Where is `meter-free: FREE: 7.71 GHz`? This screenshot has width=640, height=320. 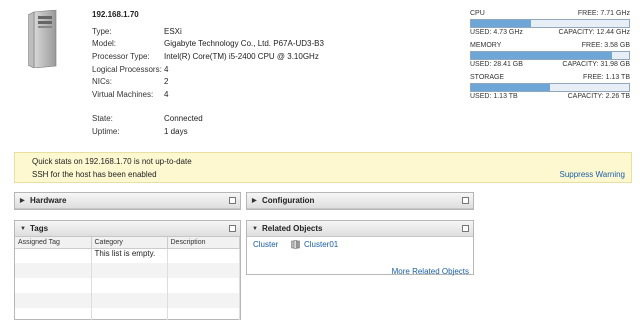
meter-free: FREE: 7.71 GHz is located at coordinates (603, 13).